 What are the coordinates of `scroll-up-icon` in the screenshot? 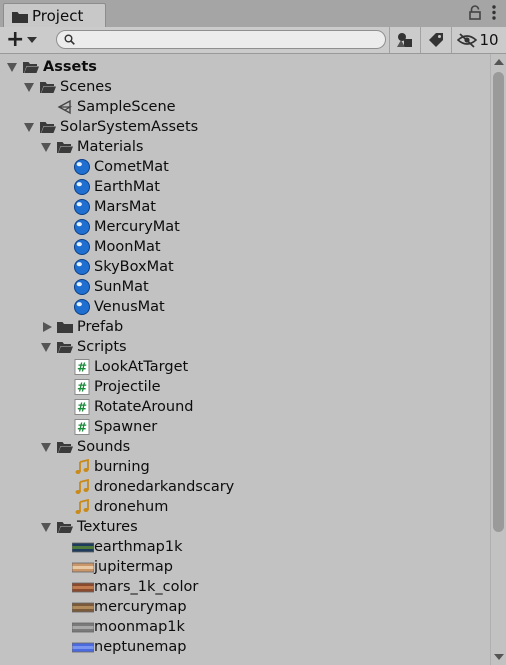 It's located at (499, 62).